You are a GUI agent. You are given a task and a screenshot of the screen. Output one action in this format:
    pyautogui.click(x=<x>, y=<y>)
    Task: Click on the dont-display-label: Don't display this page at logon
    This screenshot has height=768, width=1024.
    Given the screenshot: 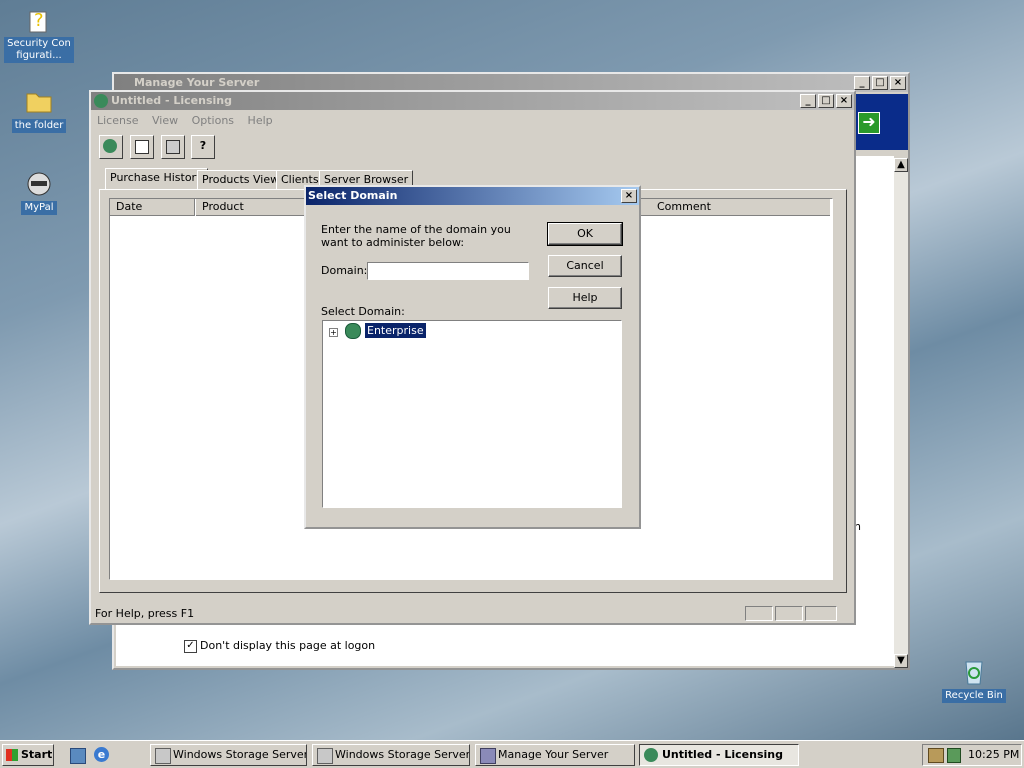 What is the action you would take?
    pyautogui.click(x=287, y=645)
    